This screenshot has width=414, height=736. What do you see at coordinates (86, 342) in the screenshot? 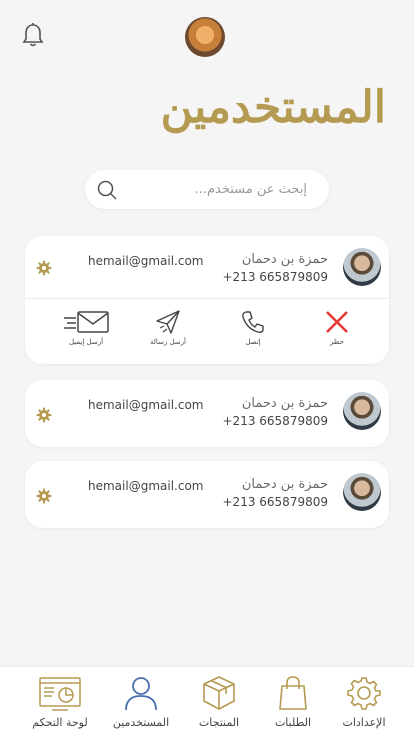
I see `send-email-label: أرسل إيميل` at bounding box center [86, 342].